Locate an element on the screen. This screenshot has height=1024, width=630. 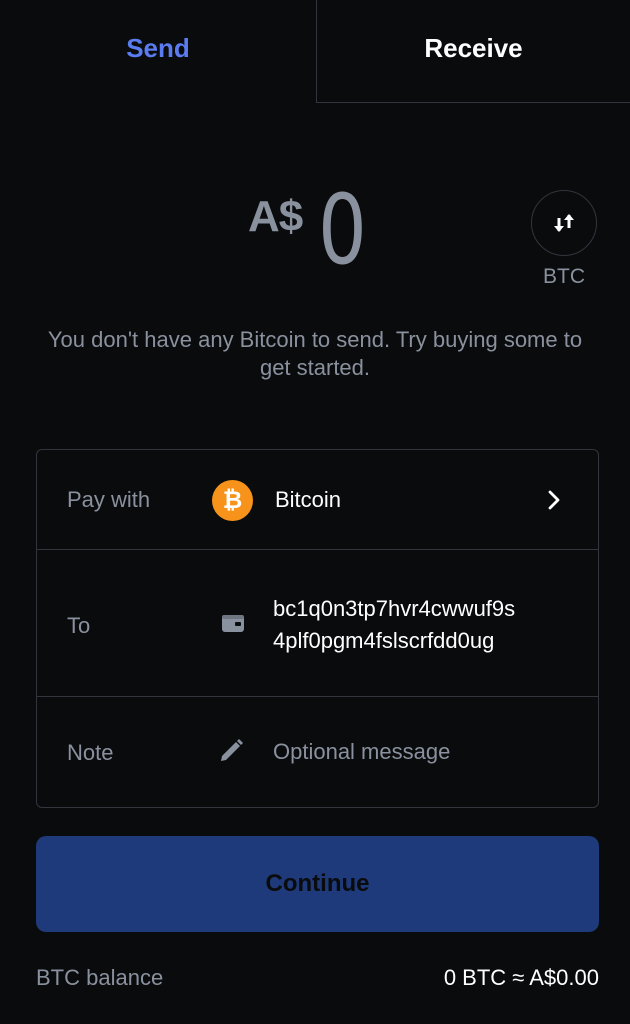
chevron-right-icon is located at coordinates (554, 500).